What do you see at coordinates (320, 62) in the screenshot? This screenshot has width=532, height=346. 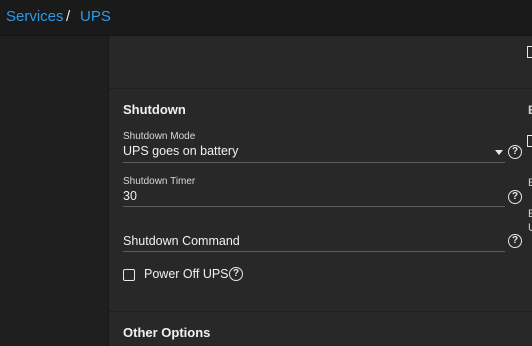 I see `card-top-area` at bounding box center [320, 62].